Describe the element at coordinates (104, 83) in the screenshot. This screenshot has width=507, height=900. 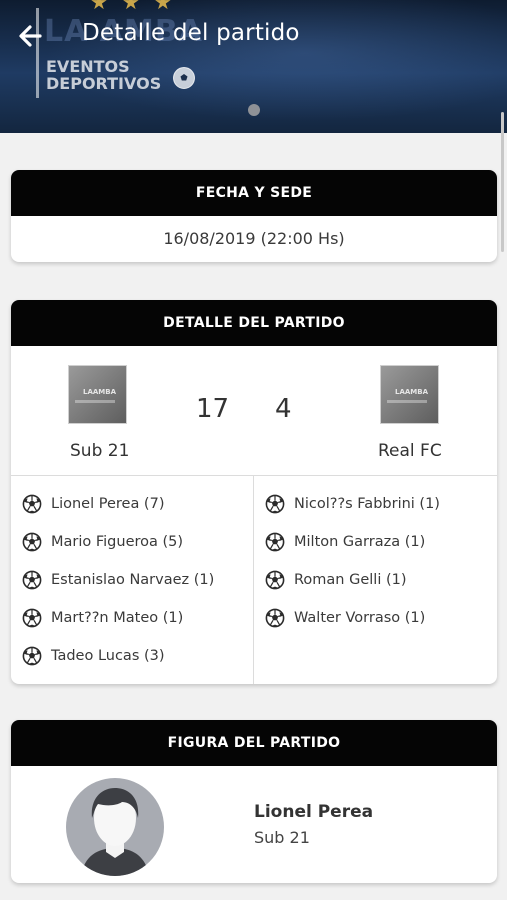
I see `logo-line-2: DEPORTIVOS` at that location.